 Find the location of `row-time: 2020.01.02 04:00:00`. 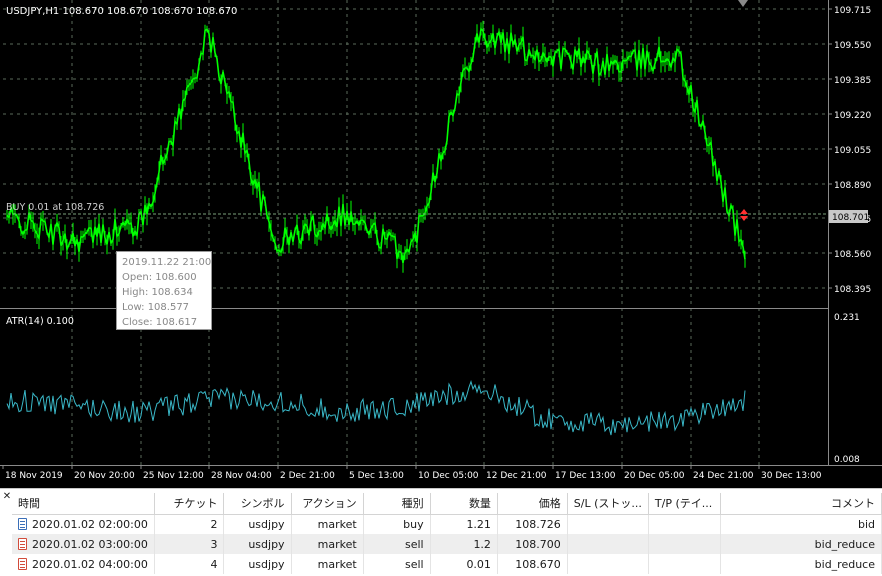

row-time: 2020.01.02 04:00:00 is located at coordinates (83, 564).